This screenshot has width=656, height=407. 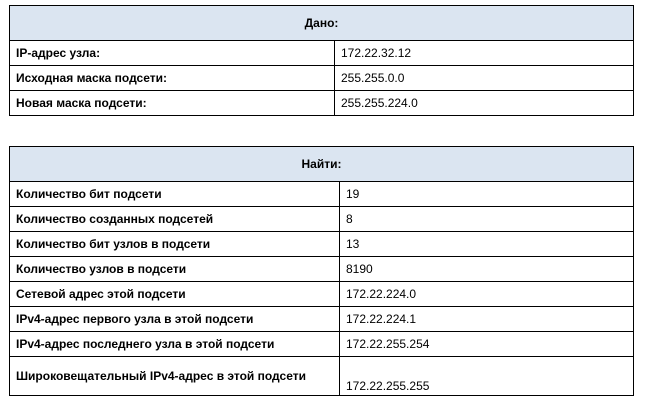 I want to click on table-row: Сетевой адрес этой подсети 172.22.224.0, so click(x=321, y=294).